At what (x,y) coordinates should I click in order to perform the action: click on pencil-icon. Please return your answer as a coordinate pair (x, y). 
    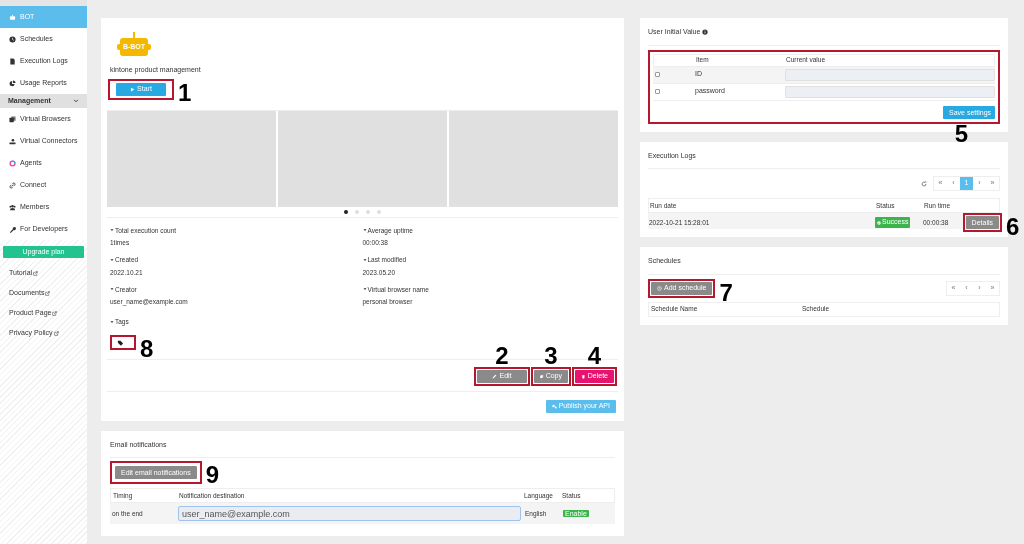
    Looking at the image, I should click on (495, 376).